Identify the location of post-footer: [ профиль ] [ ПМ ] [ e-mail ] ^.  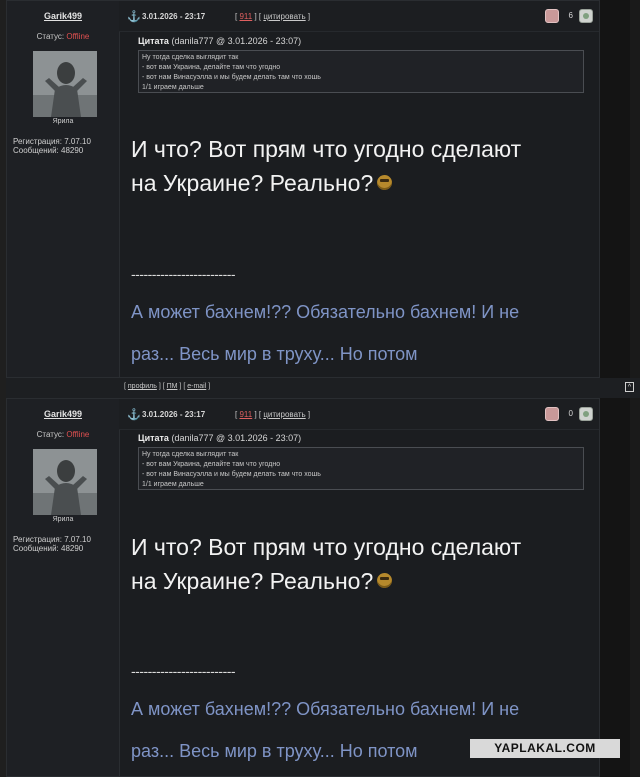
(376, 388).